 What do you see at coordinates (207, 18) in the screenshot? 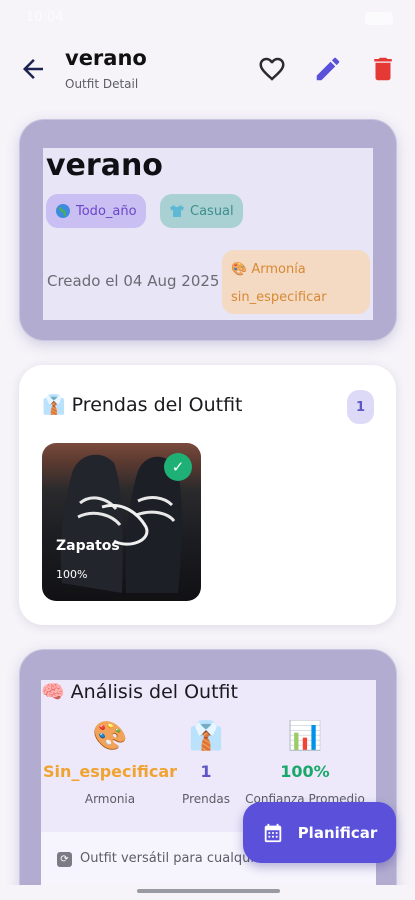
I see `status-bar: 10:04` at bounding box center [207, 18].